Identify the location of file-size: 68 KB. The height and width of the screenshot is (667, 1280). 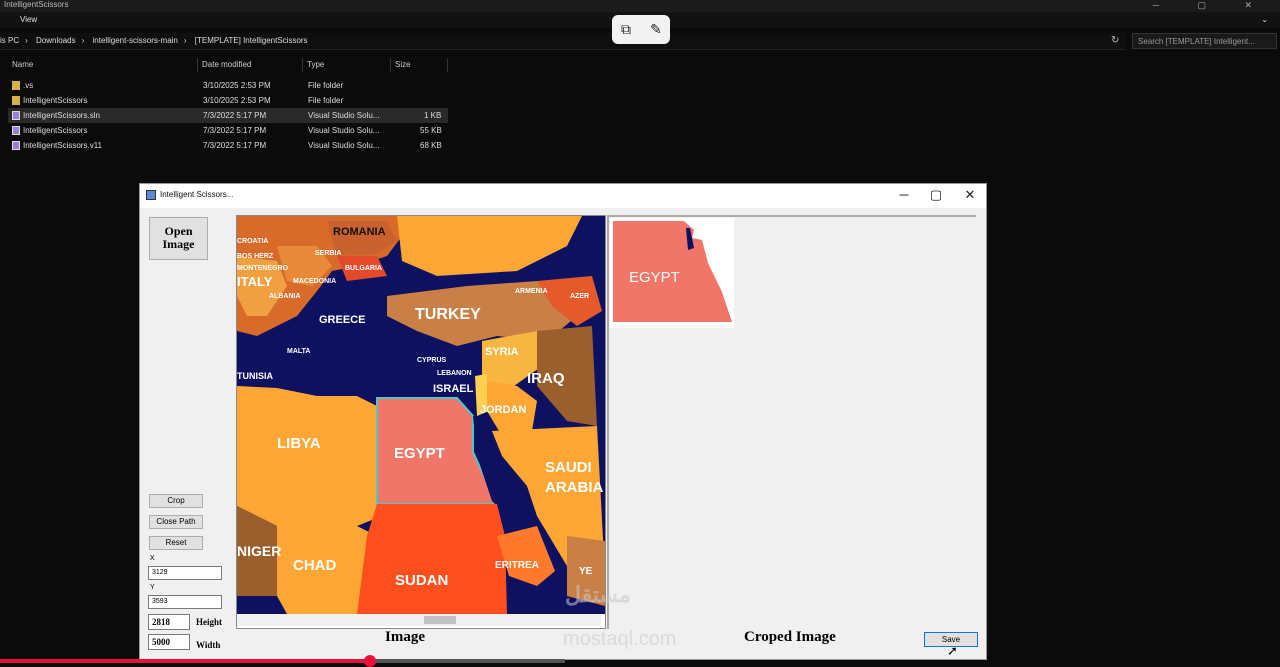
(431, 145).